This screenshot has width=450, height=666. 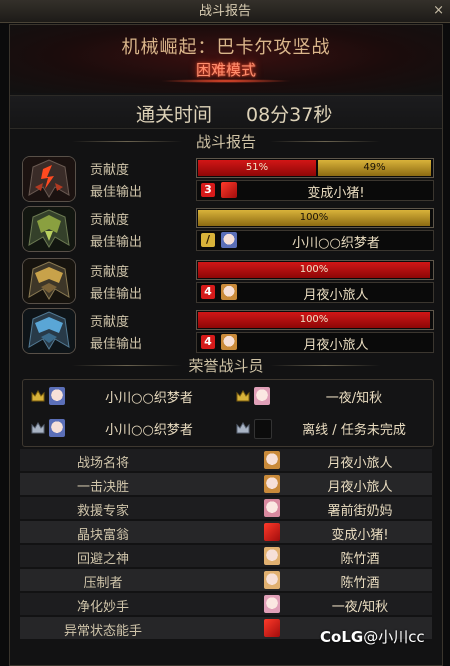 I want to click on award-row: 压制者 陈竹酒, so click(x=226, y=580).